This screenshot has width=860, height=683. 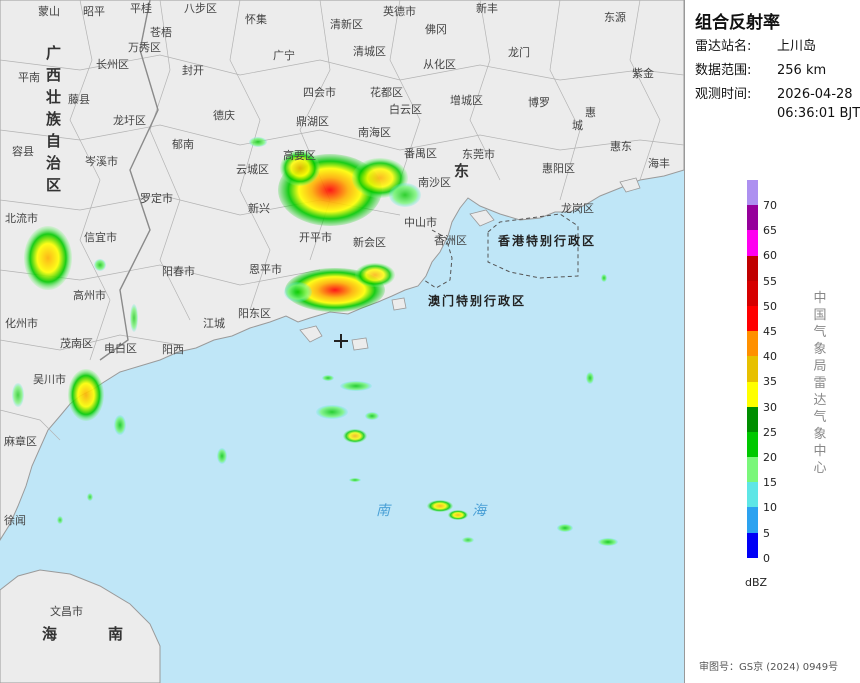 I want to click on place-label: 北流市, so click(x=21, y=218).